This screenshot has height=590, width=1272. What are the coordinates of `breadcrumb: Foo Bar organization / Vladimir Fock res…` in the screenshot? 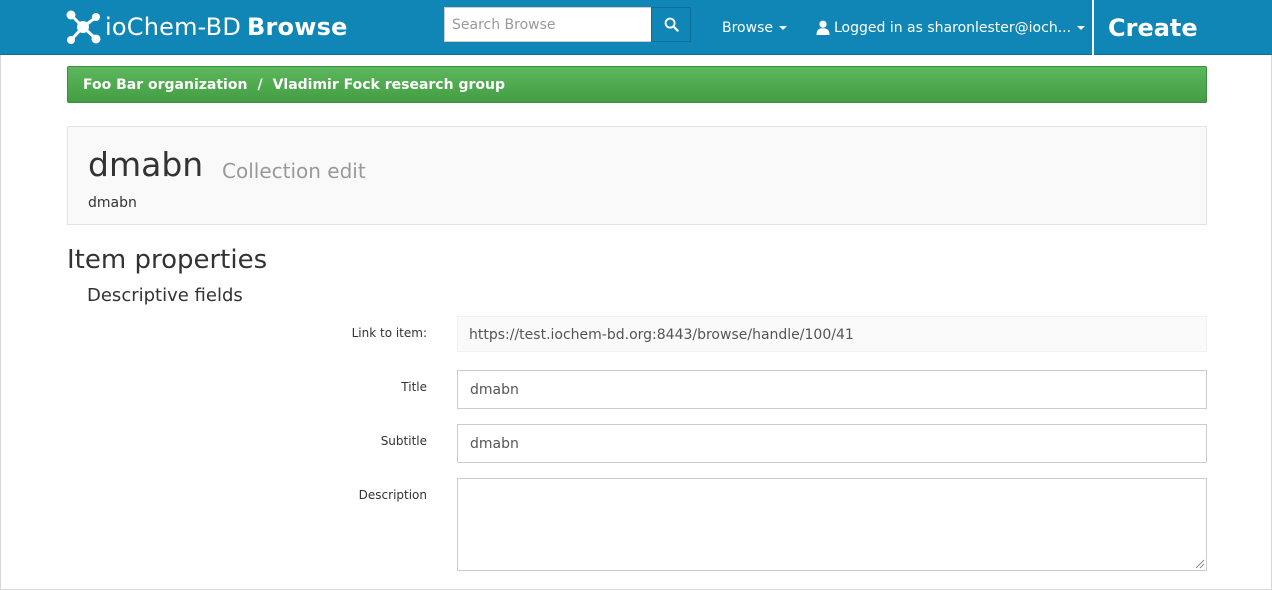 It's located at (637, 84).